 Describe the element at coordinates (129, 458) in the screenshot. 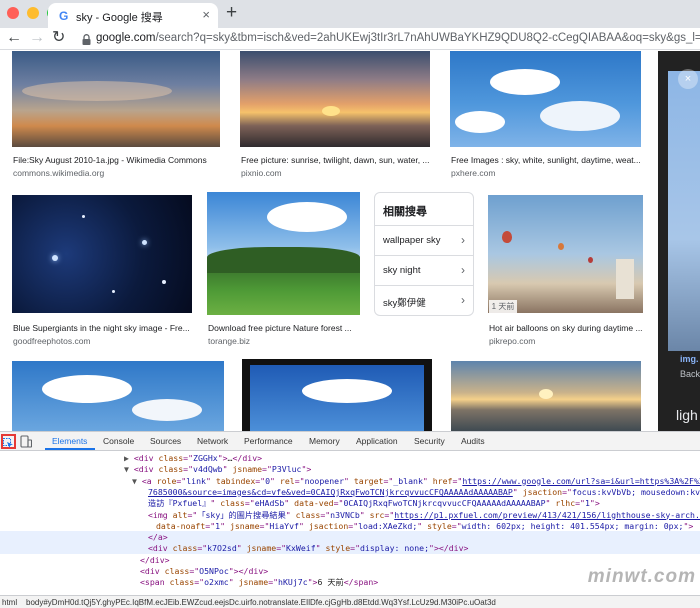

I see `expand-triangle-icon: ▶` at that location.